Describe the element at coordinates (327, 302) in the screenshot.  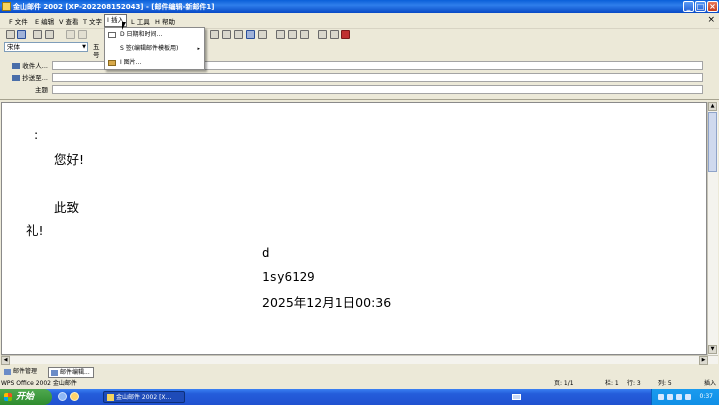
I see `signature-date: 2025年12月1日00:36` at that location.